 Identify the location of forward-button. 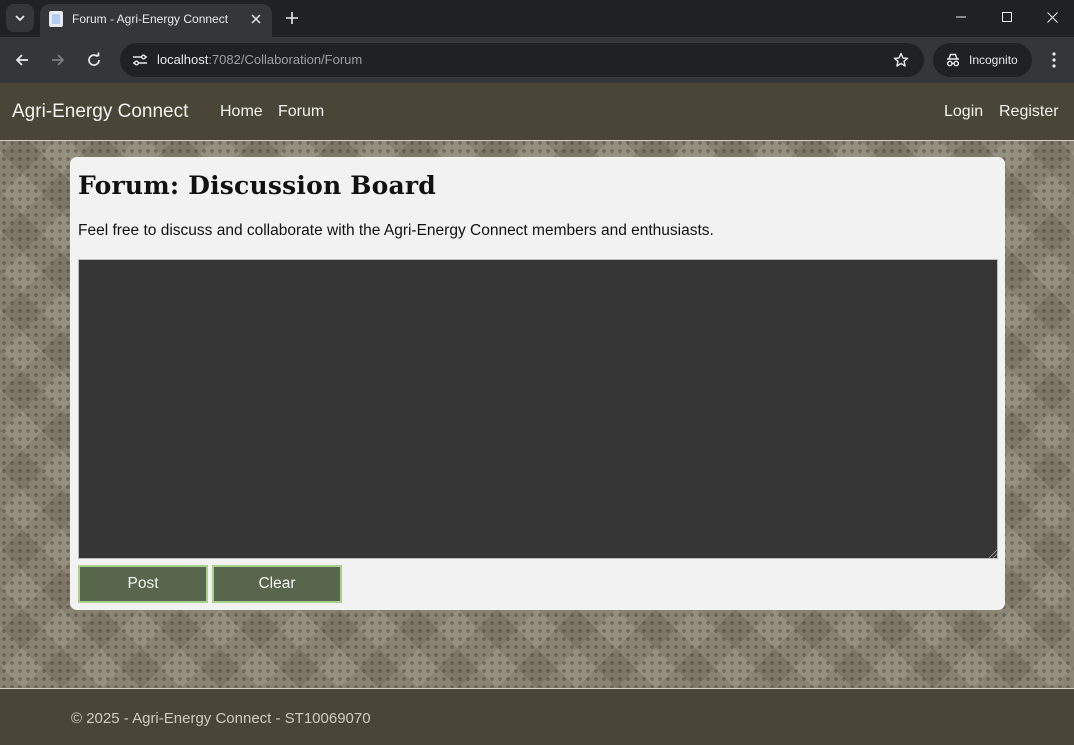
(58, 60).